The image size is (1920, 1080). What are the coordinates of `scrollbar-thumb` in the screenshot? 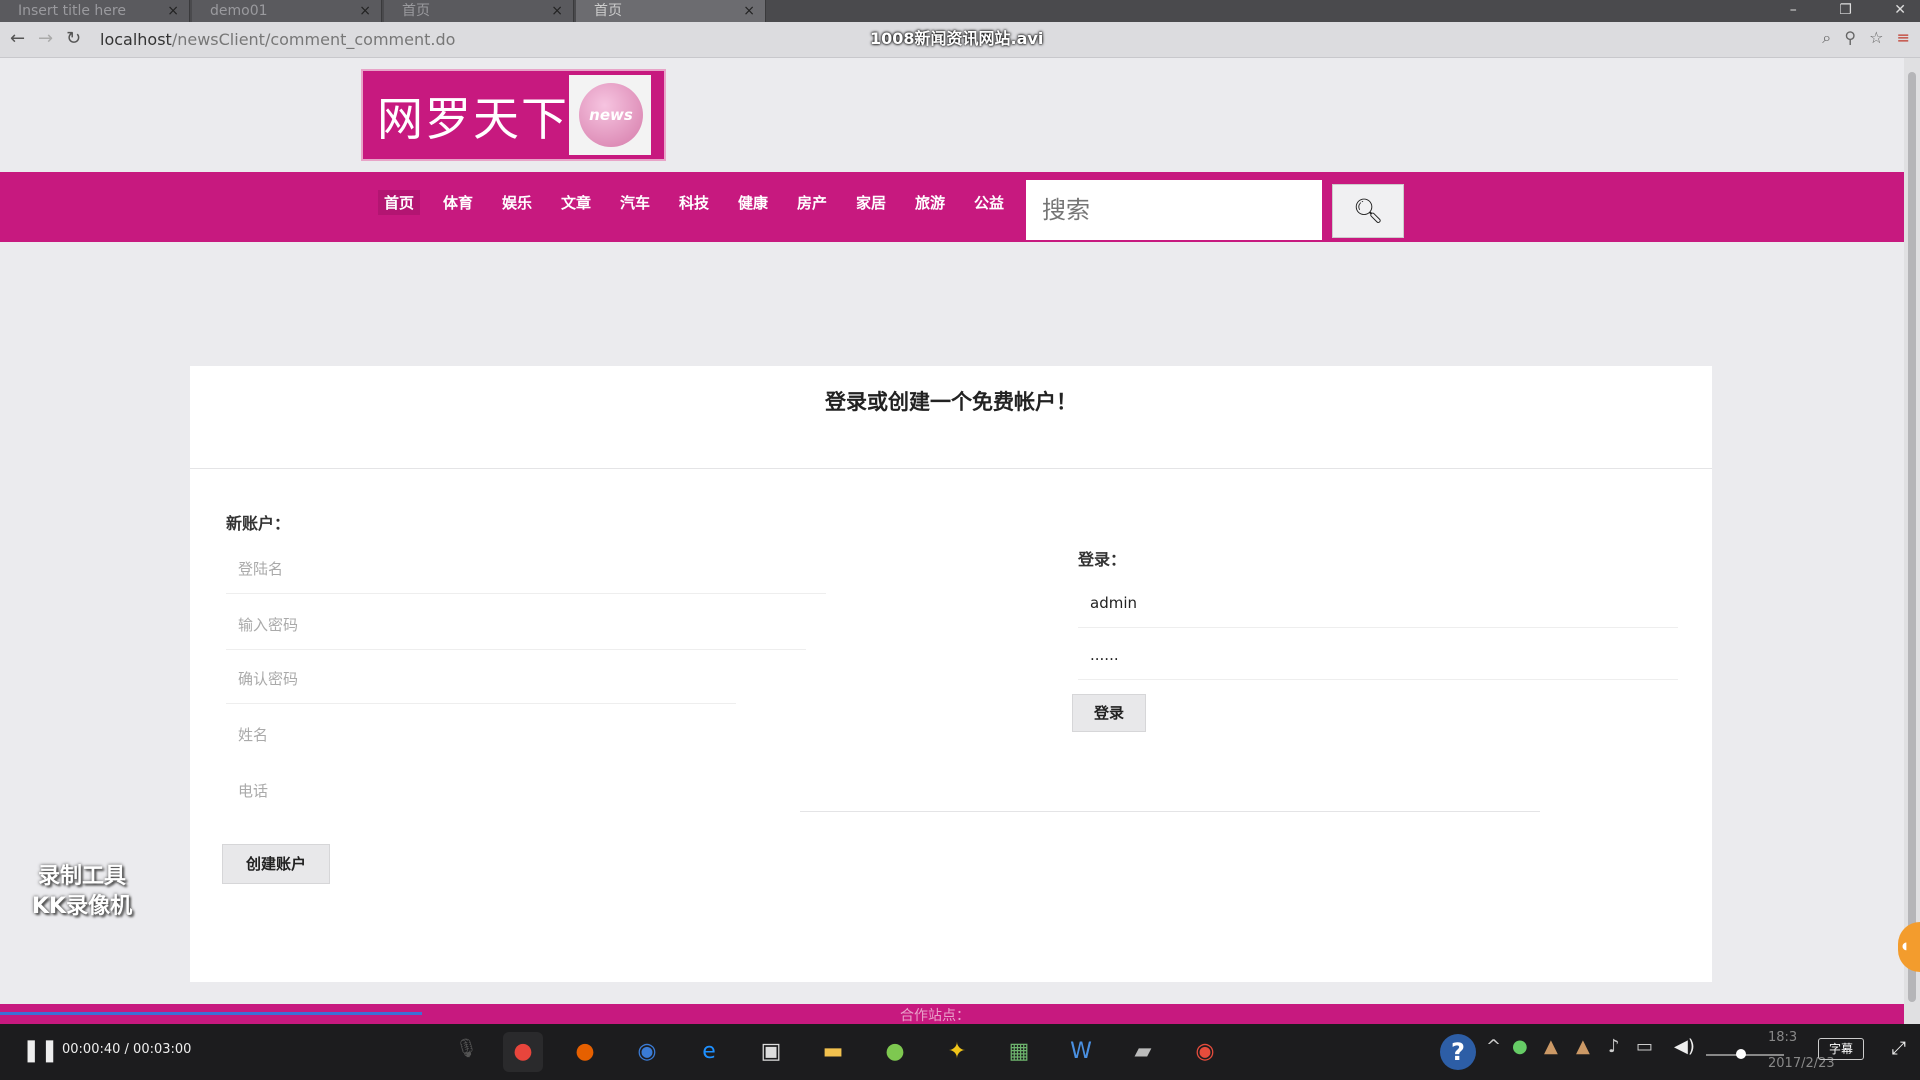 It's located at (1912, 537).